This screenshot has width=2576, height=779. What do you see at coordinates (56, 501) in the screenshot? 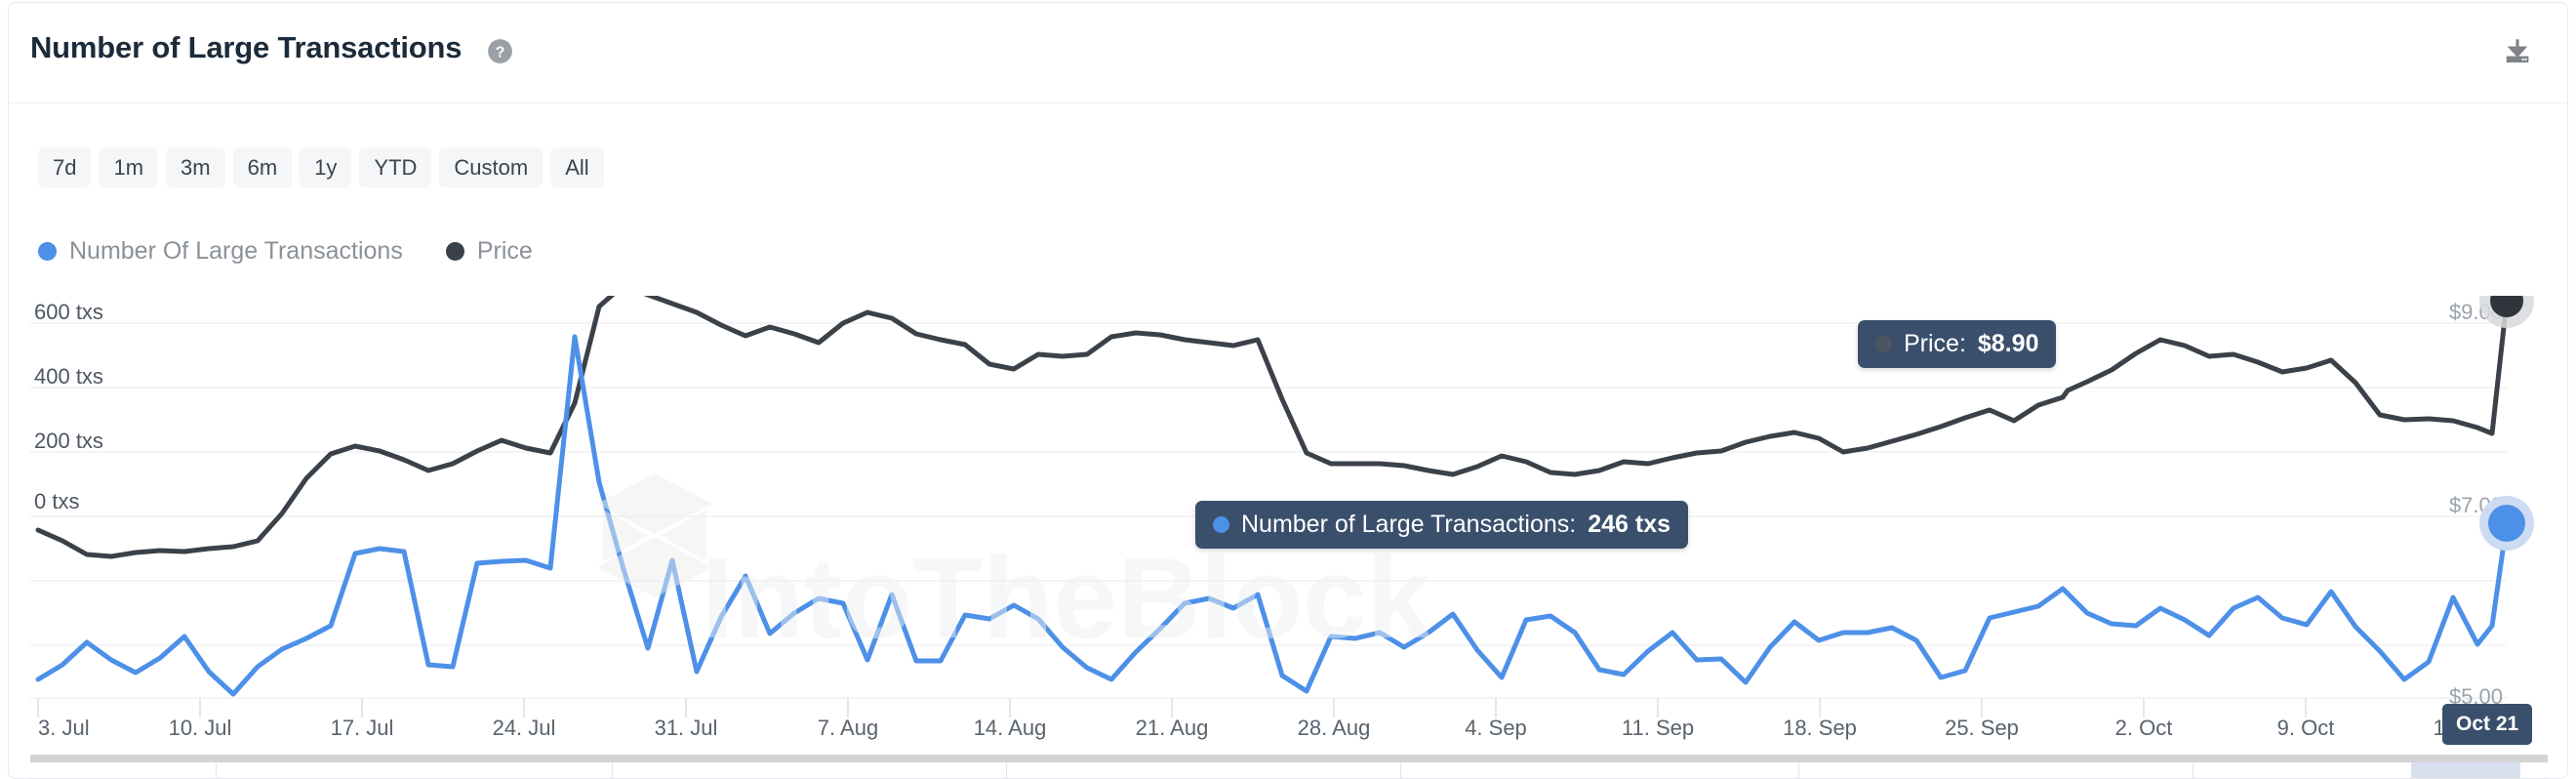
I see `y-axis-left-tick-0: 0 txs` at bounding box center [56, 501].